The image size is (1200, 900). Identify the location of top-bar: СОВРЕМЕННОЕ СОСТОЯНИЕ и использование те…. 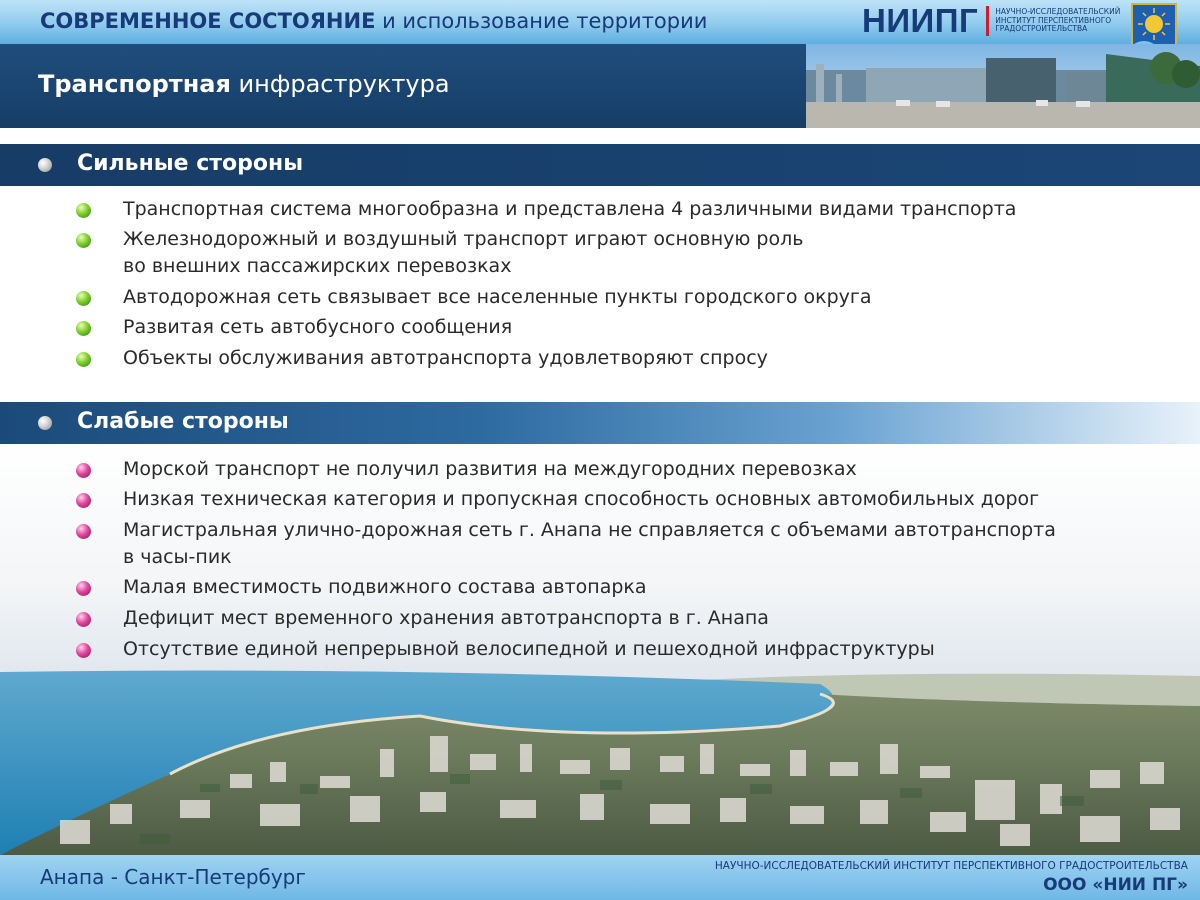
(600, 22).